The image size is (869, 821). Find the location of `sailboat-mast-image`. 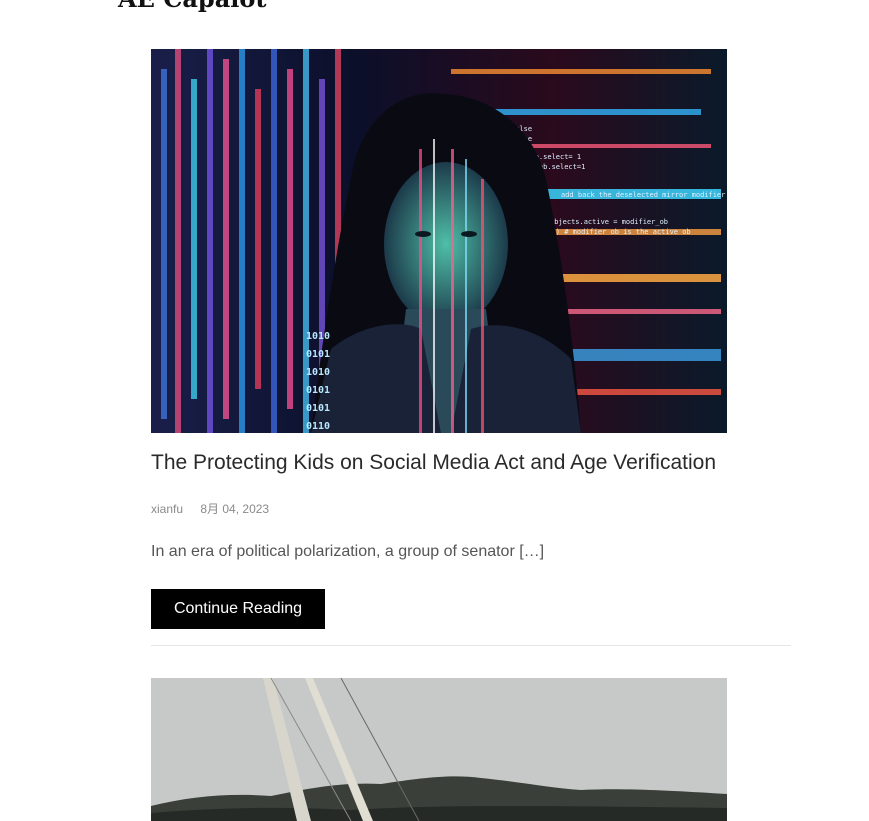

sailboat-mast-image is located at coordinates (439, 749).